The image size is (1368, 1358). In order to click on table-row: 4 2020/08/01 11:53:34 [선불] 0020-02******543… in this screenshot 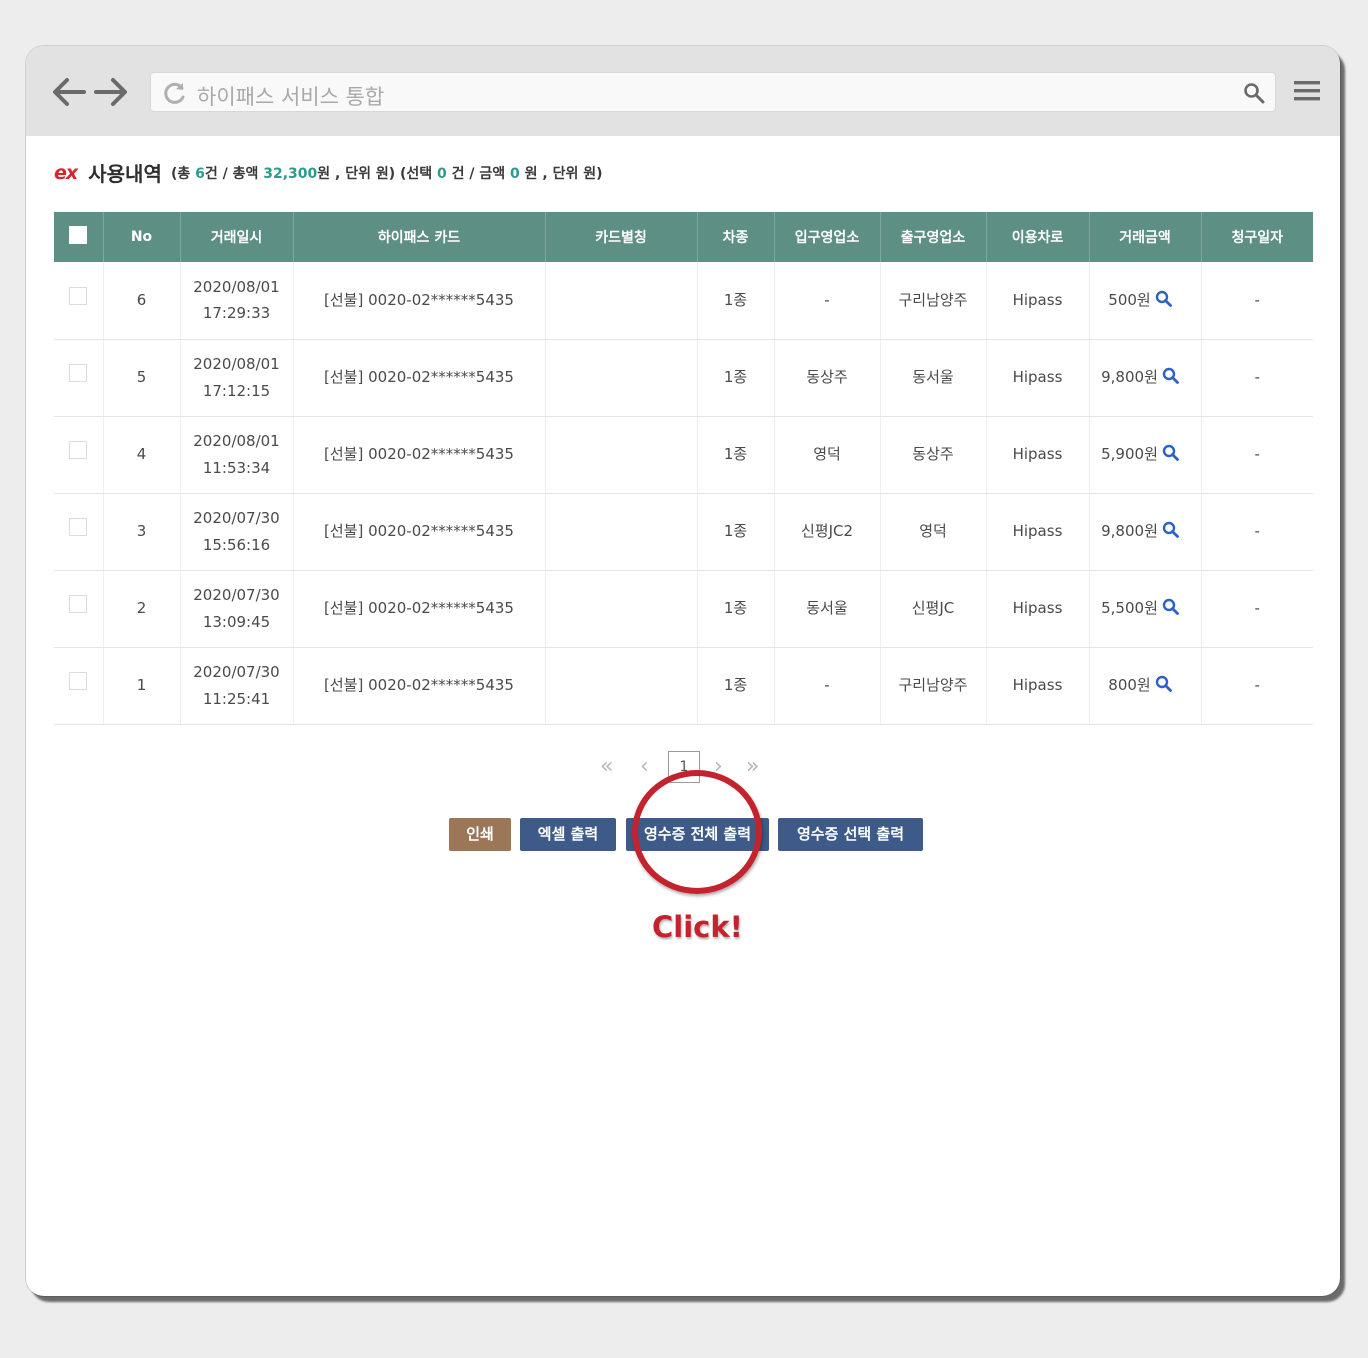, I will do `click(683, 455)`.